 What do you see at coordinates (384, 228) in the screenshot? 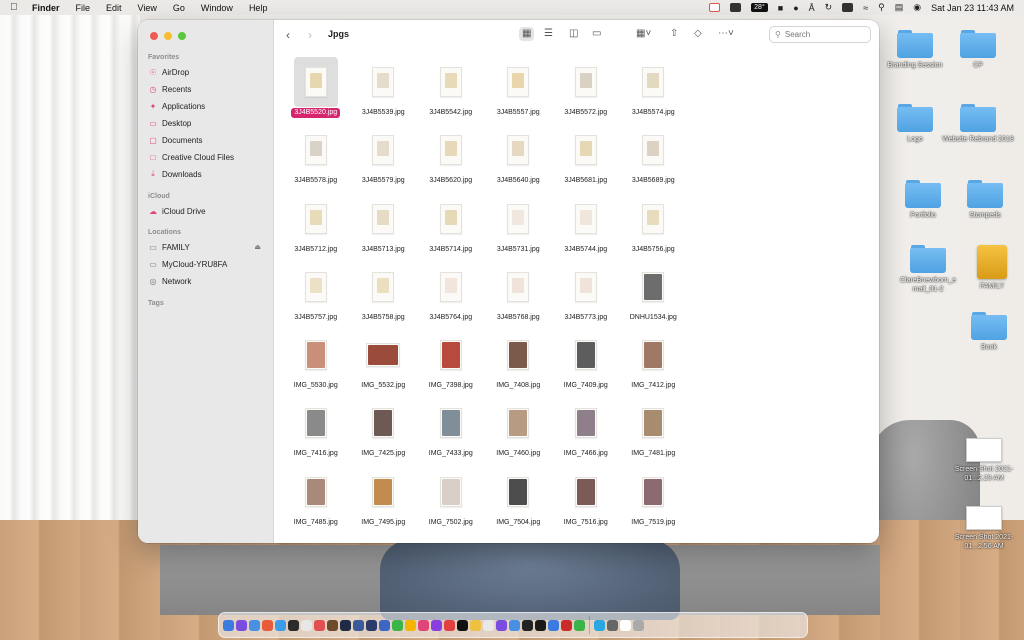
I see `file-item: 3J4B5713.jpg` at bounding box center [384, 228].